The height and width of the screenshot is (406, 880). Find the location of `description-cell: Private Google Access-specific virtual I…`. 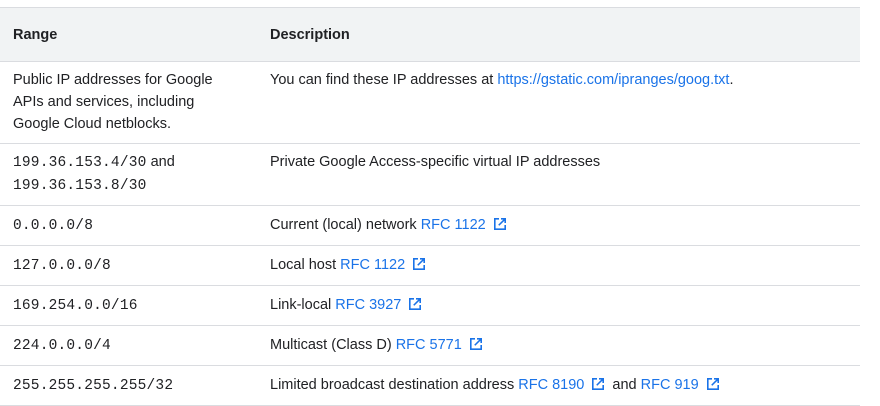

description-cell: Private Google Access-specific virtual I… is located at coordinates (558, 174).